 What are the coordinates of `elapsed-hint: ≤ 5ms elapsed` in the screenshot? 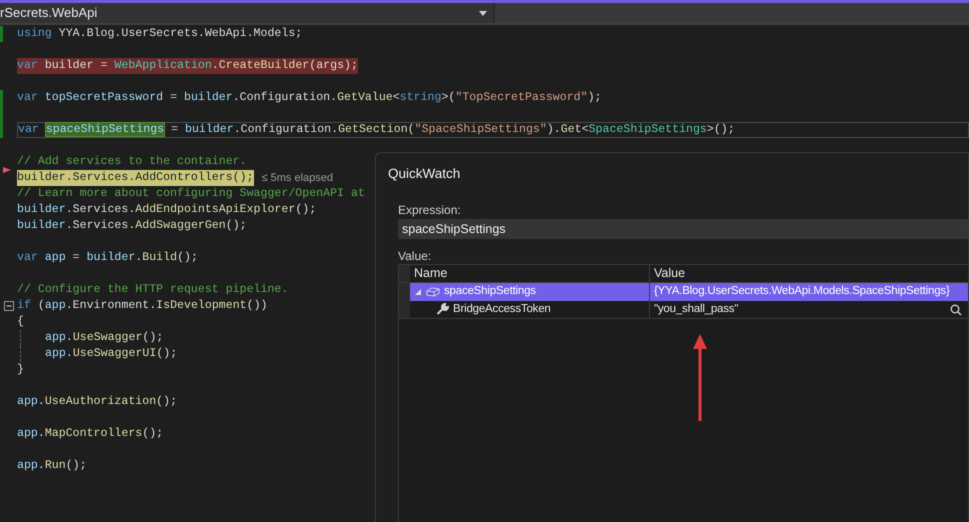 It's located at (298, 178).